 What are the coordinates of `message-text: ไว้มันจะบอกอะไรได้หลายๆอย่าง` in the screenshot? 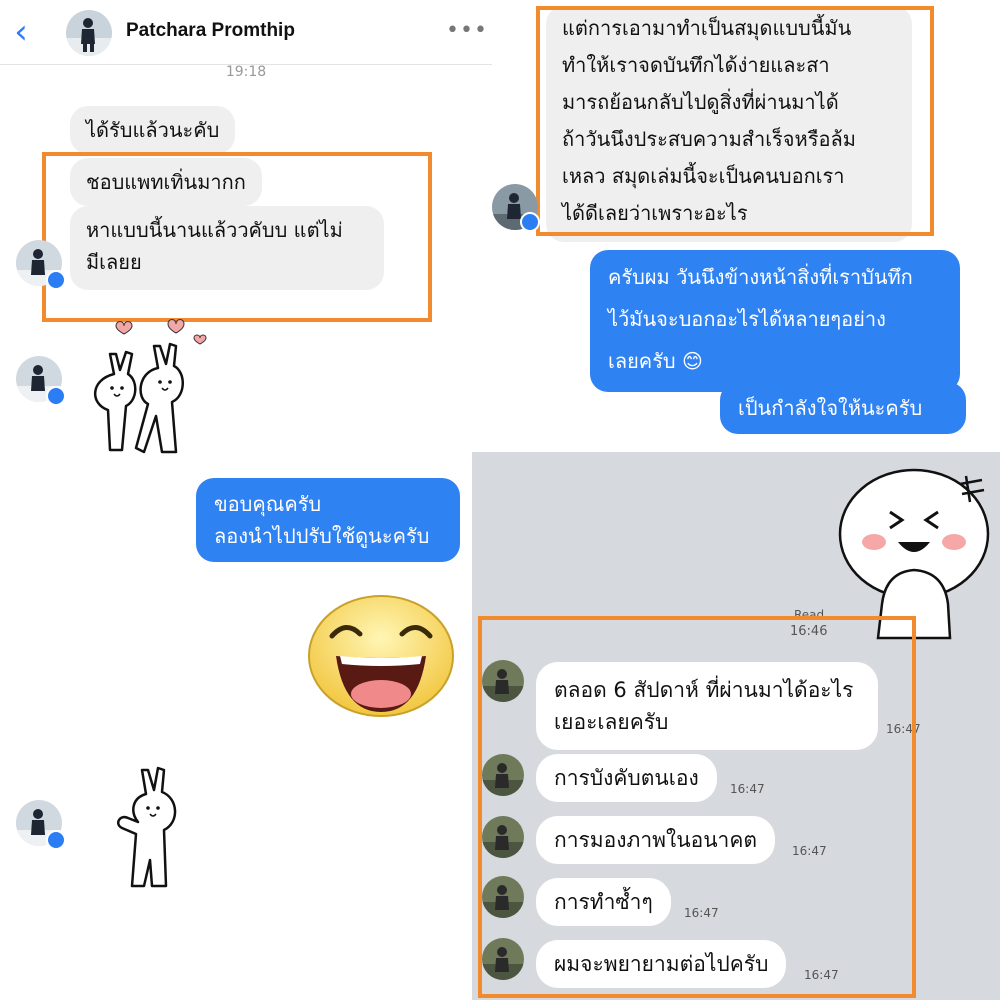 It's located at (747, 319).